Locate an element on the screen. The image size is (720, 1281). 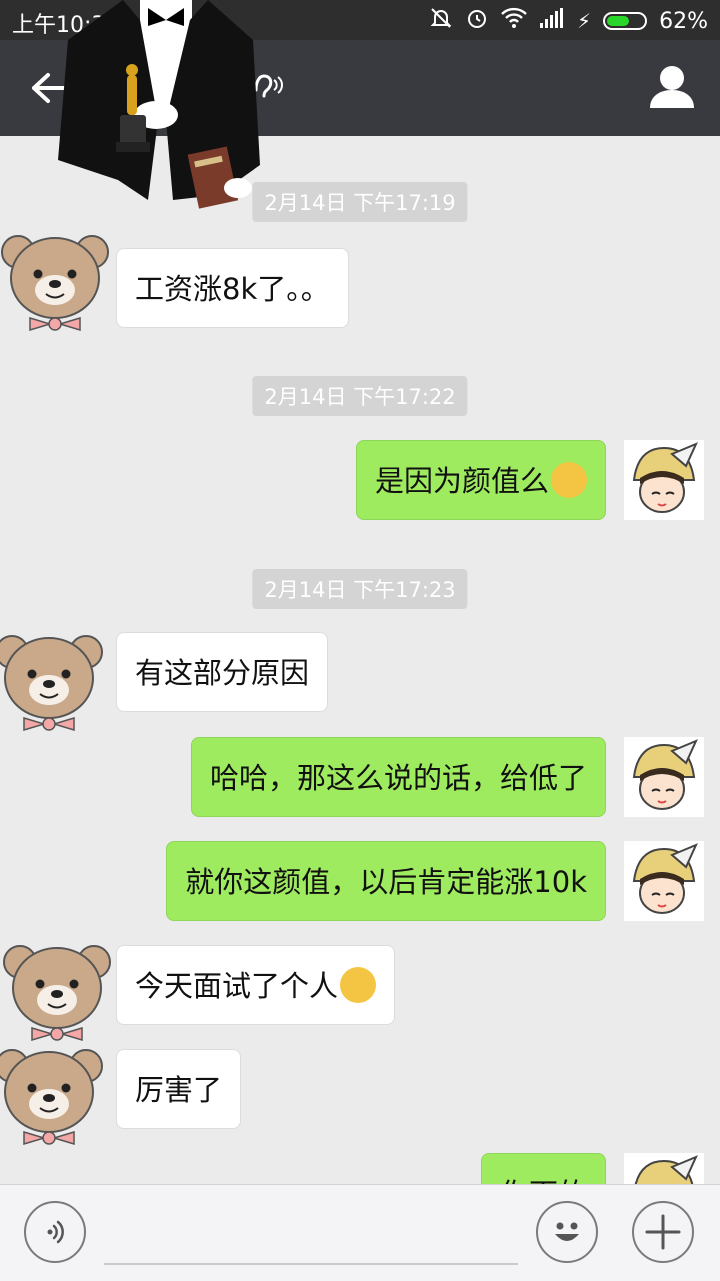
smiley-icon is located at coordinates (567, 1231).